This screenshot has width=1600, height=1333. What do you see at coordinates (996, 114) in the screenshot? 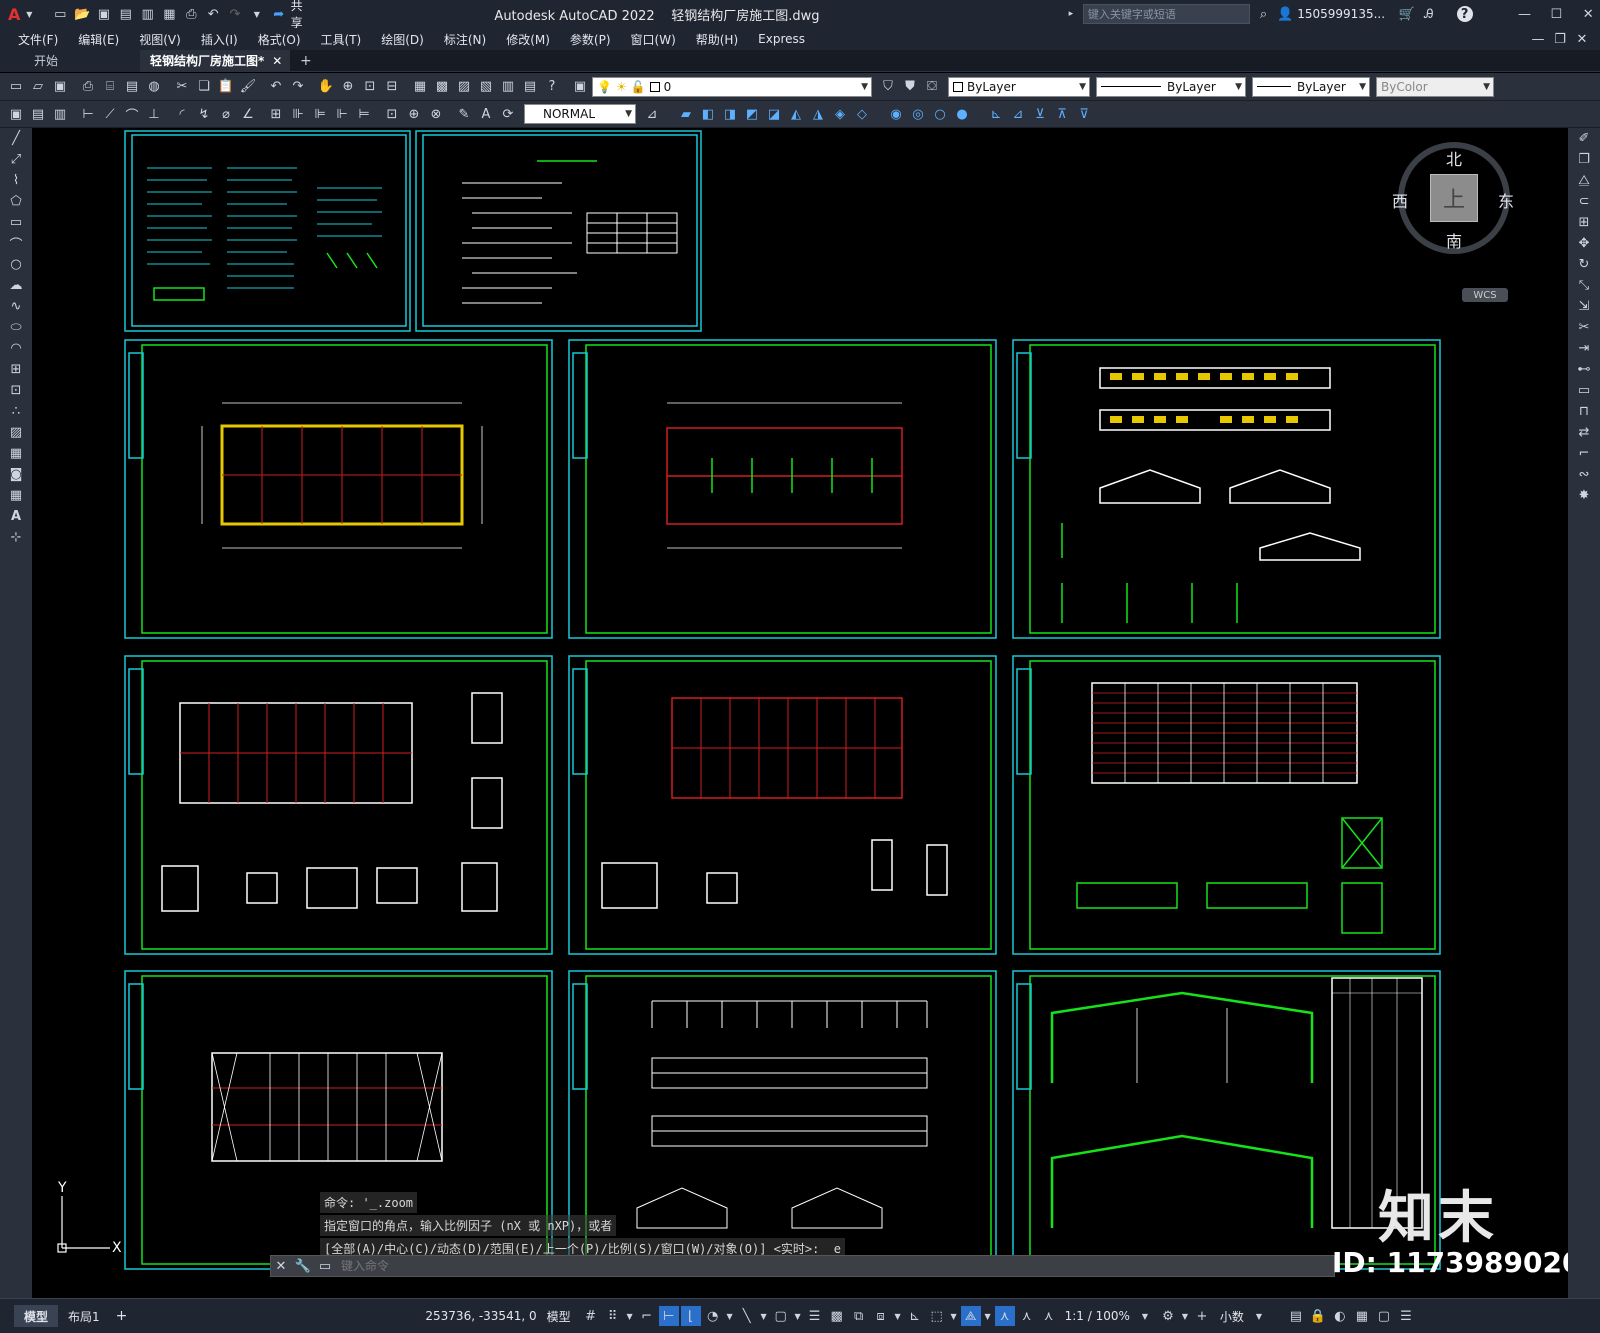
I see `ucs-world-icon: ⊾` at bounding box center [996, 114].